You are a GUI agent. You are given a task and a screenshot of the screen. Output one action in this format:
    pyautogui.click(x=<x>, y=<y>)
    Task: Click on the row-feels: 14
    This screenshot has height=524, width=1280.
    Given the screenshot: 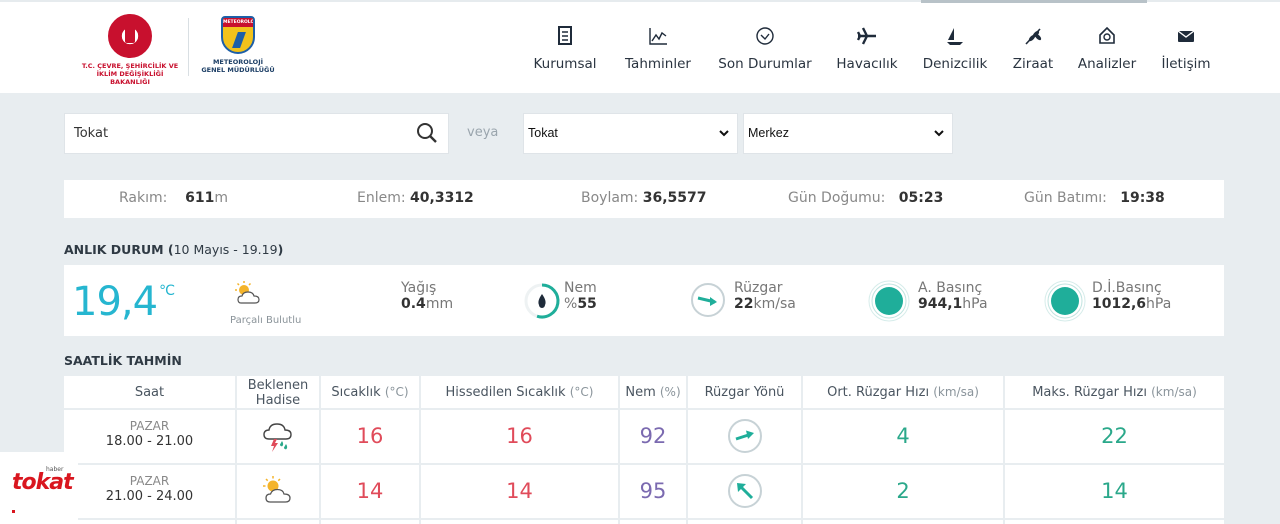 What is the action you would take?
    pyautogui.click(x=519, y=491)
    